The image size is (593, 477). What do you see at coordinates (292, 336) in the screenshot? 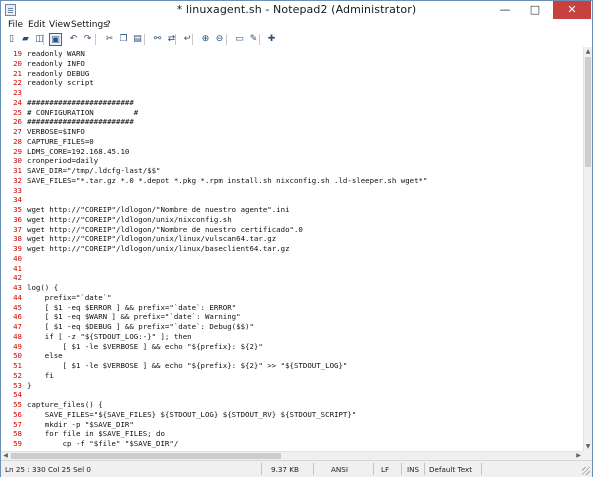
I see `code-line: 48 if [ -z "${STDOUT_LOG:-}" ]; then` at bounding box center [292, 336].